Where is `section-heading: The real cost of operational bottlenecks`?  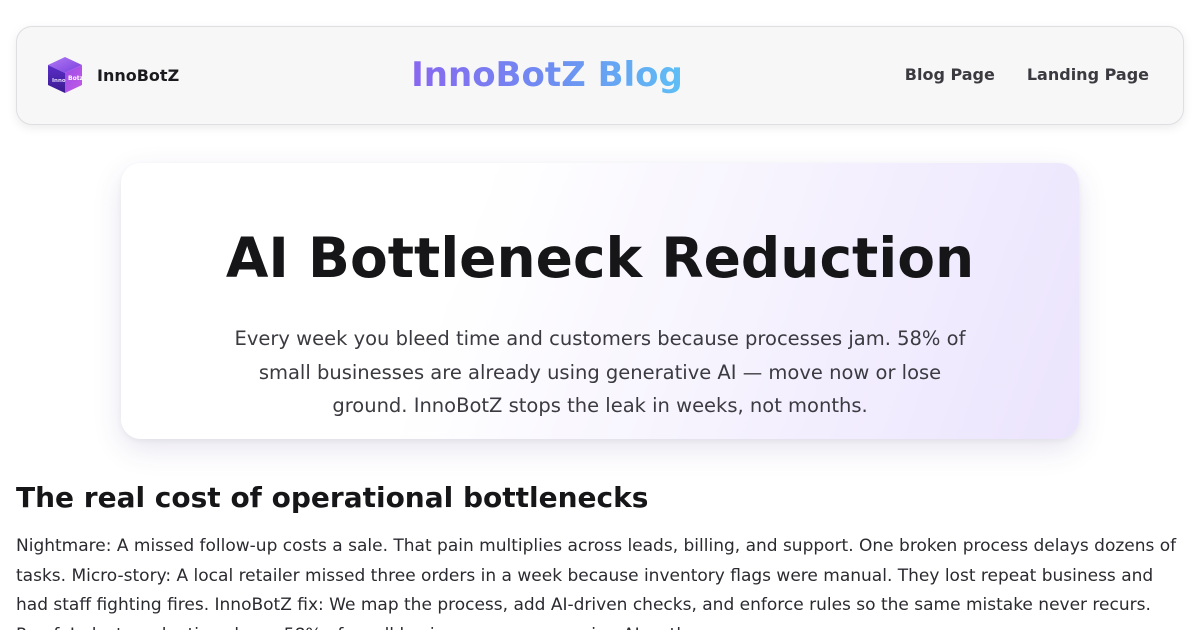
section-heading: The real cost of operational bottlenecks is located at coordinates (332, 497).